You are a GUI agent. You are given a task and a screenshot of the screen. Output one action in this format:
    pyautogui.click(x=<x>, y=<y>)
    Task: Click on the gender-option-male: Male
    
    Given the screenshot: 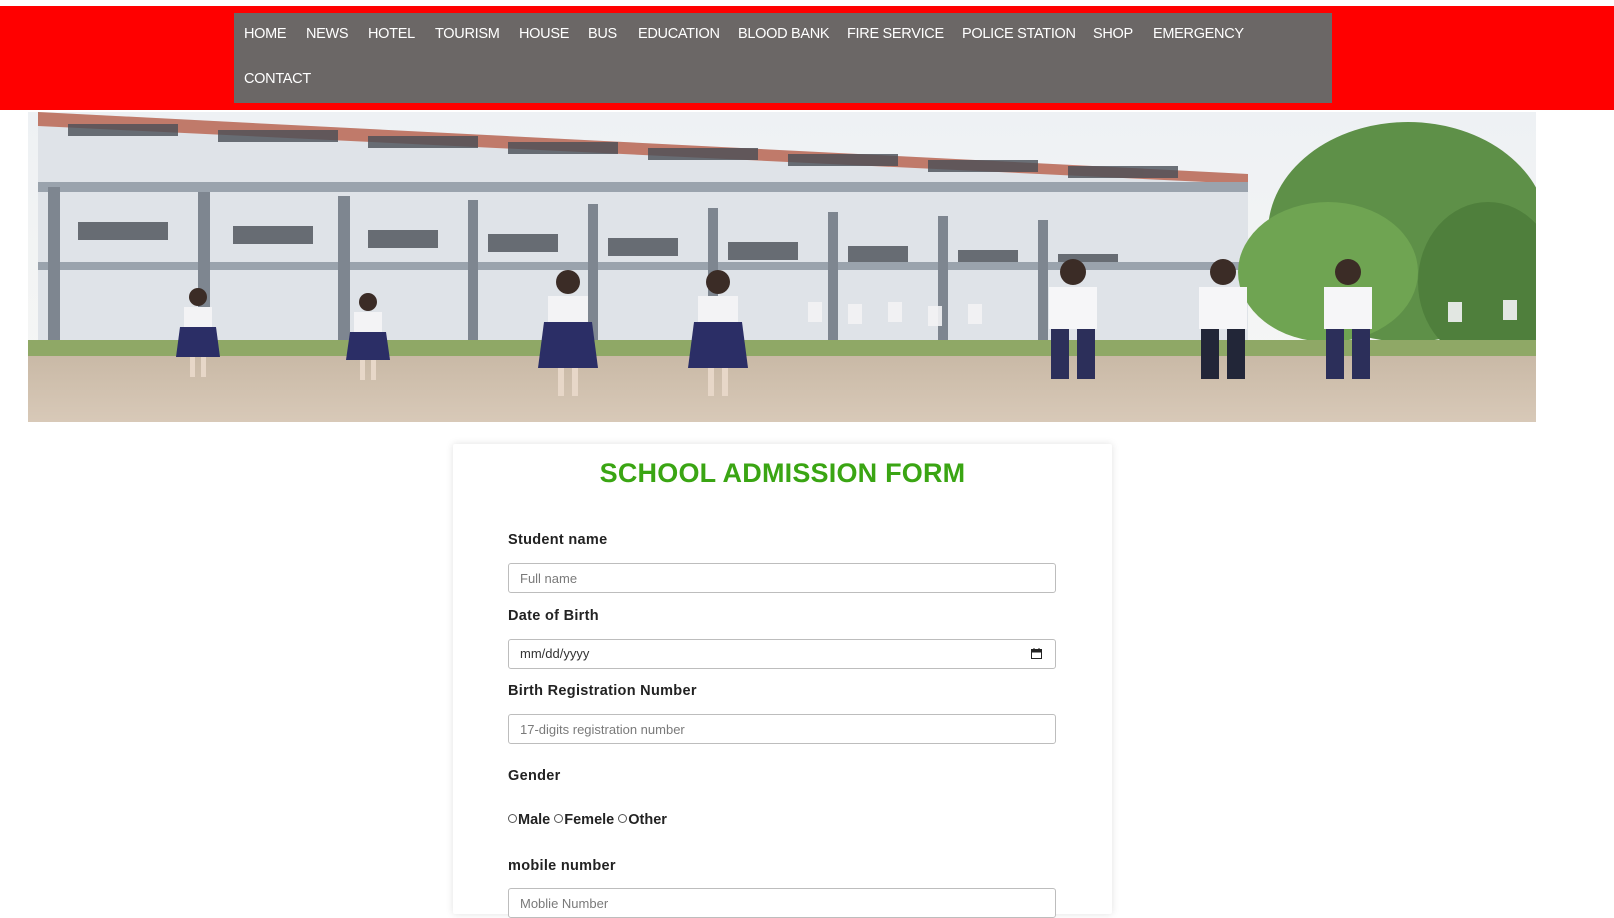 What is the action you would take?
    pyautogui.click(x=529, y=820)
    